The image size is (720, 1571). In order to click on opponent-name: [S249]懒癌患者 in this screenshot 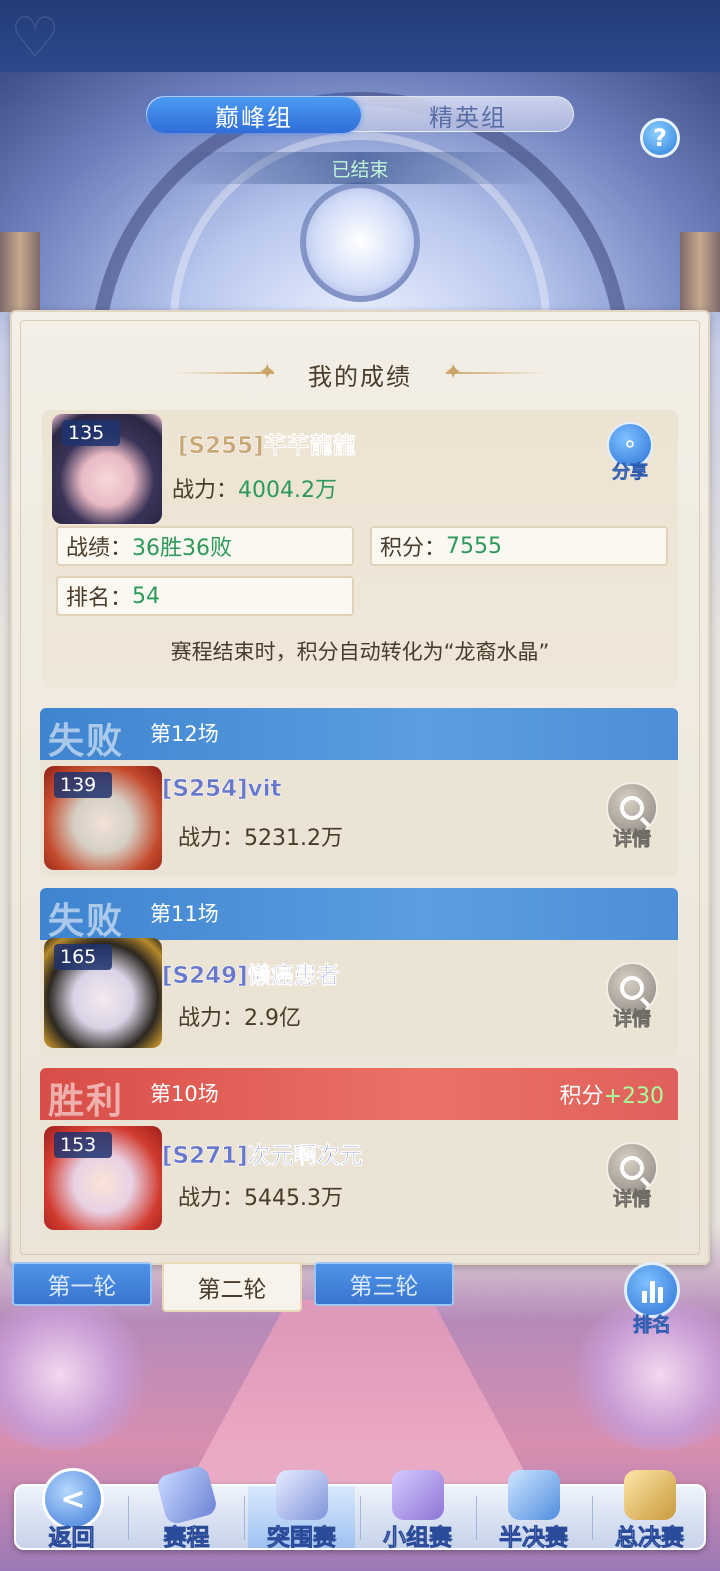, I will do `click(251, 976)`.